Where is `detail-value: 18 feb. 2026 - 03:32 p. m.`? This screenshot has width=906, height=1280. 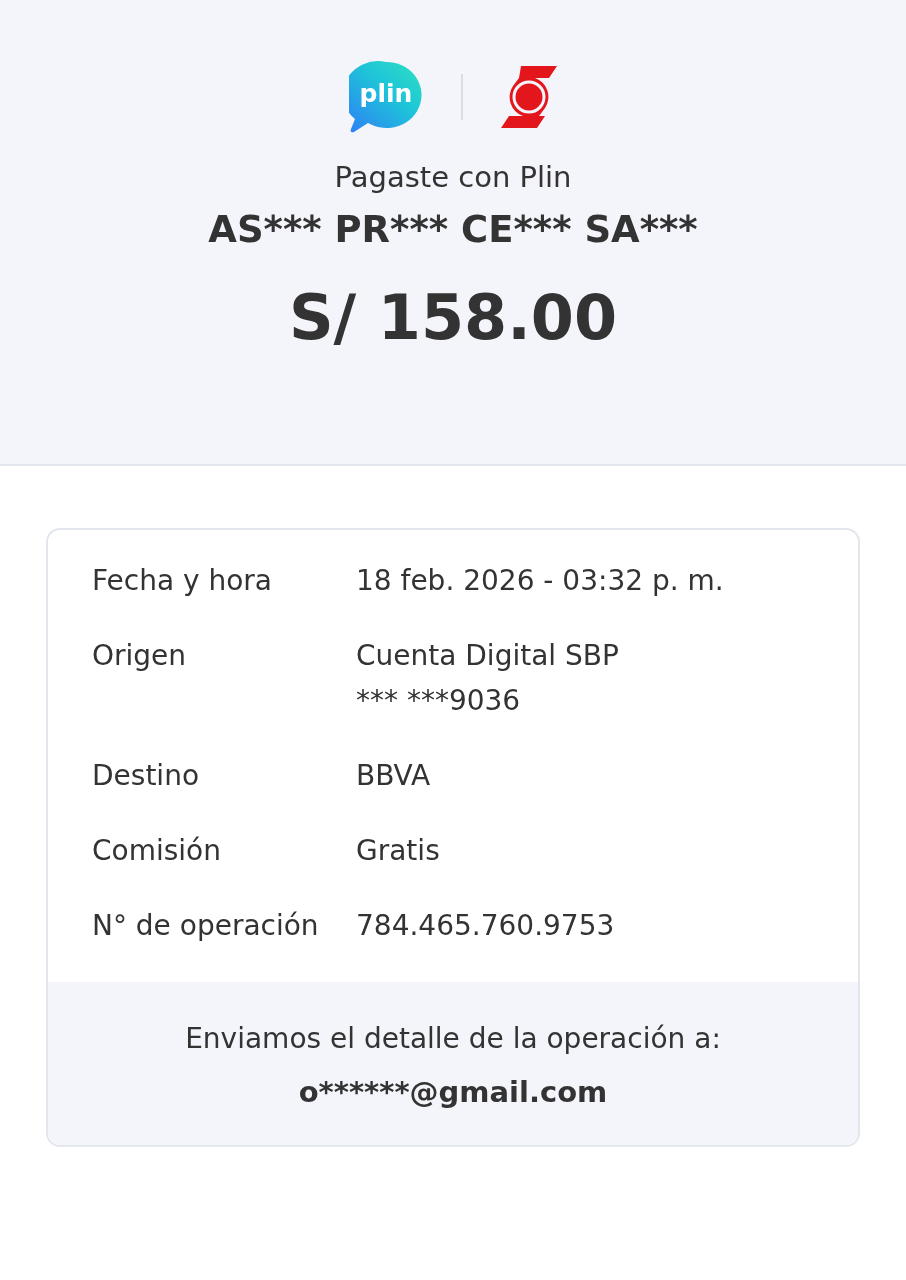
detail-value: 18 feb. 2026 - 03:32 p. m. is located at coordinates (540, 581).